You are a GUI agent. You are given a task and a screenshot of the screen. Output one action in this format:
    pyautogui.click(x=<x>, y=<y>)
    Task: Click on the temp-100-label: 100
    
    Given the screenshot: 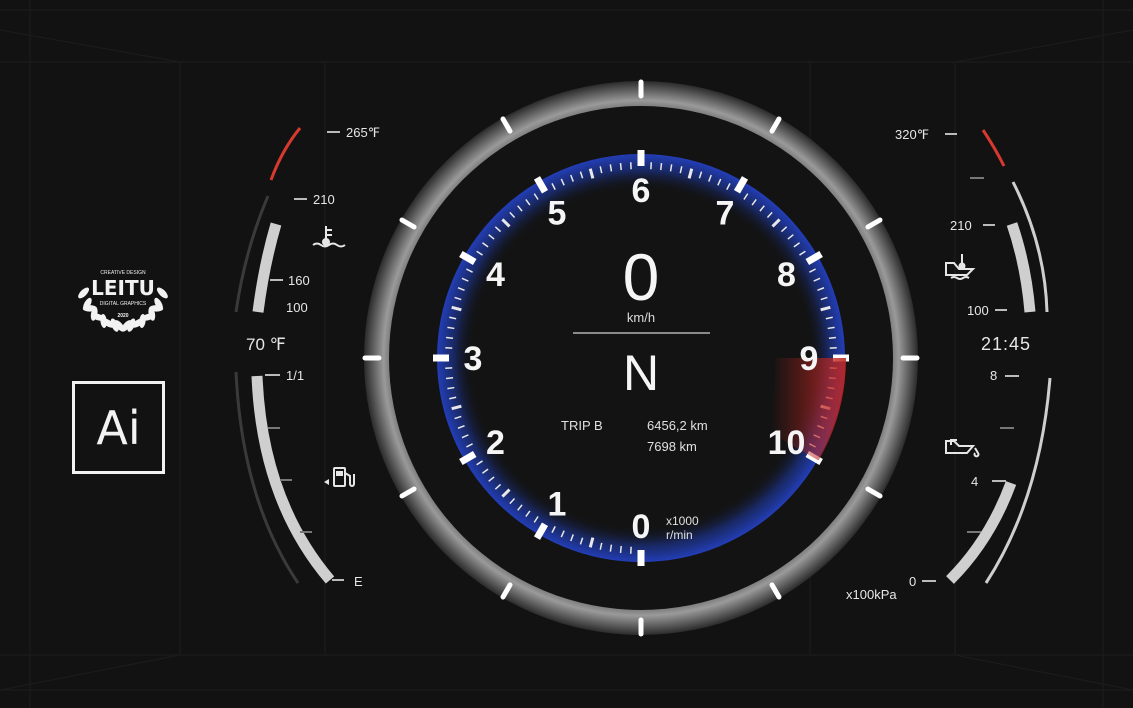 What is the action you would take?
    pyautogui.click(x=297, y=307)
    